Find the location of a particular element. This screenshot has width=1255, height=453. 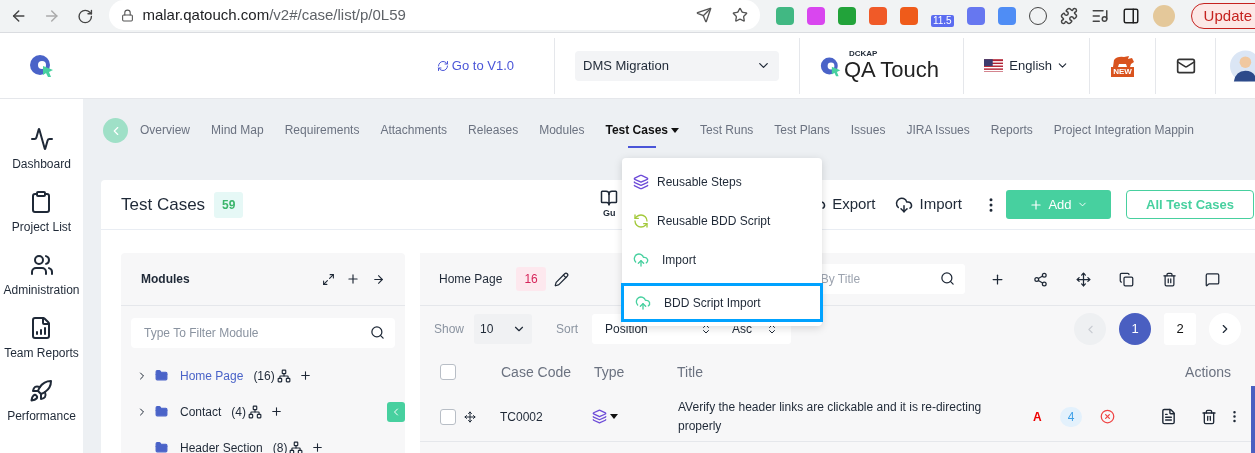

nav-tab: Attachments is located at coordinates (414, 134).